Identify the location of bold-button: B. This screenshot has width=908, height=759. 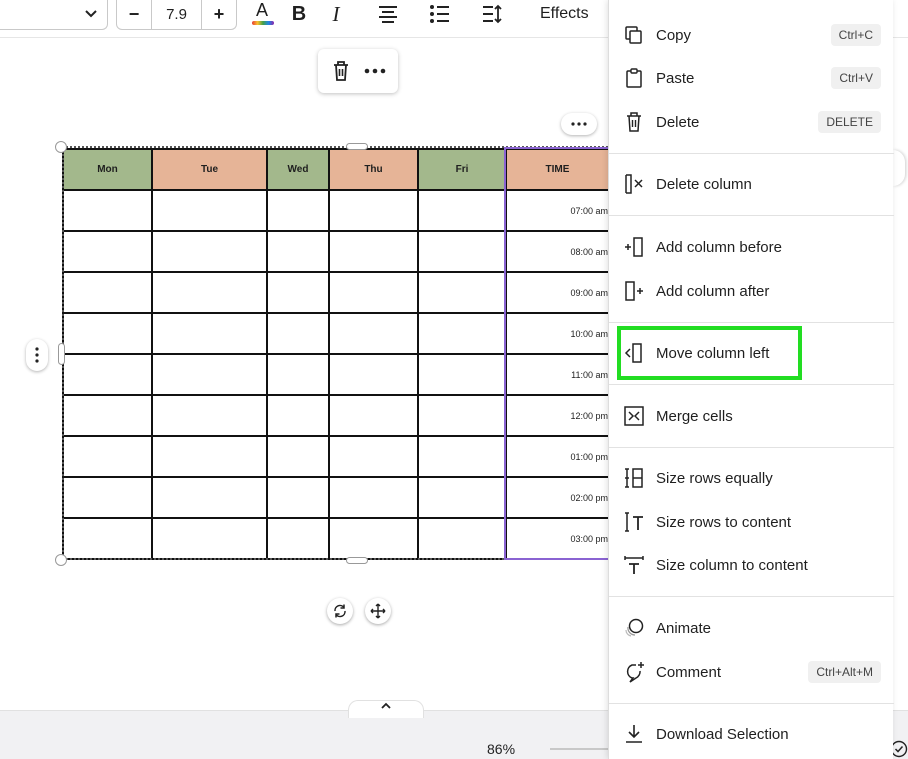
(299, 14).